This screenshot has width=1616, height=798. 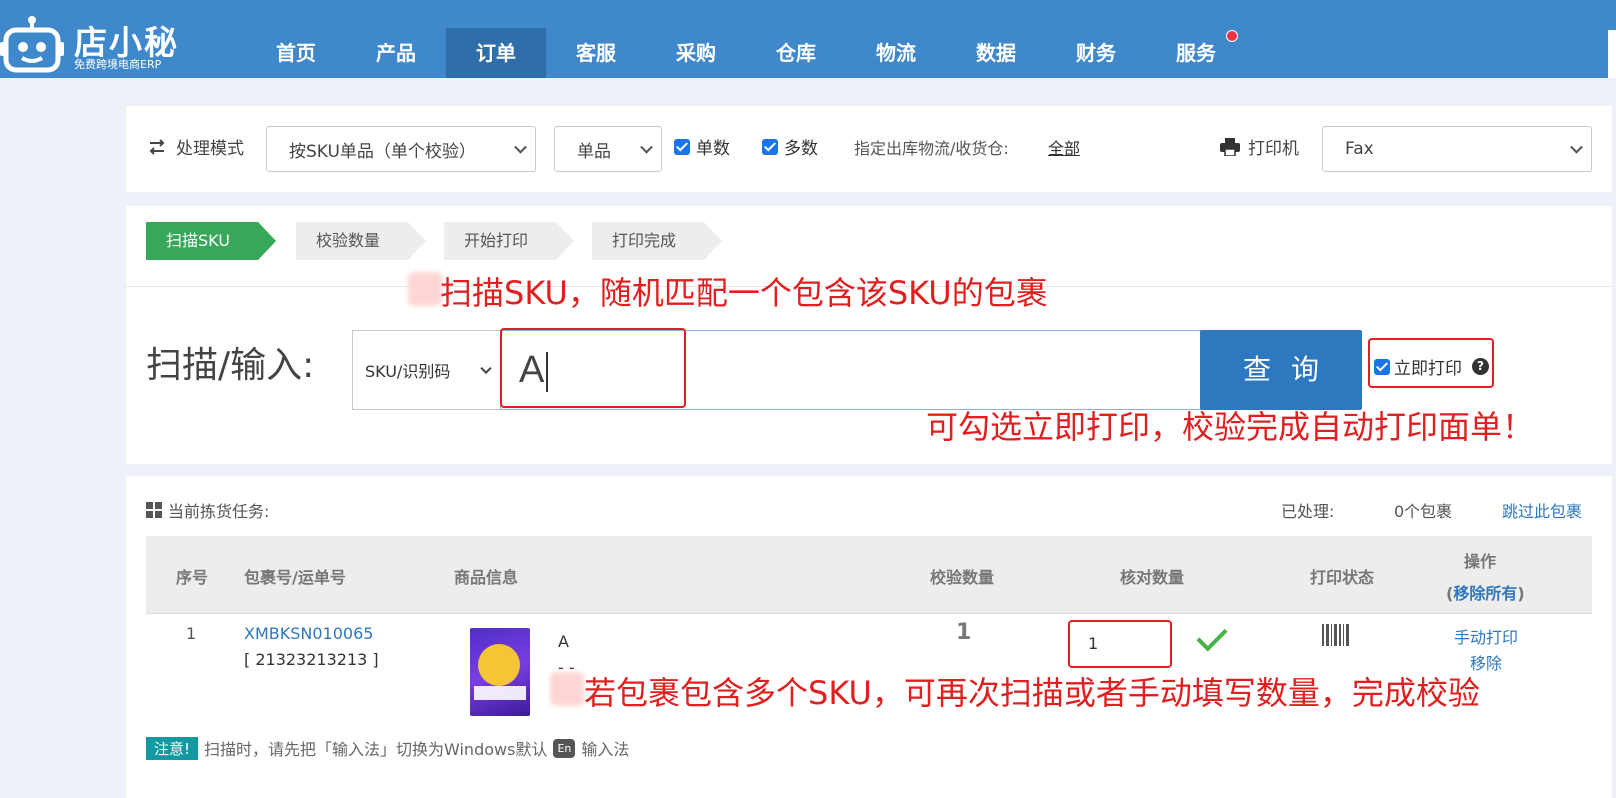 I want to click on step-start-print: 开始打印, so click(x=509, y=241).